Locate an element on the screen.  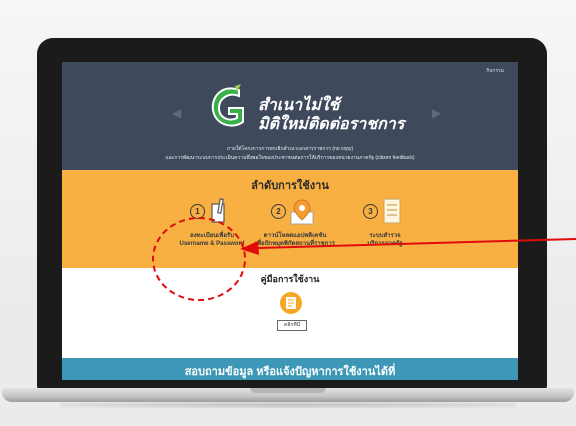
annotation-circle is located at coordinates (199, 259).